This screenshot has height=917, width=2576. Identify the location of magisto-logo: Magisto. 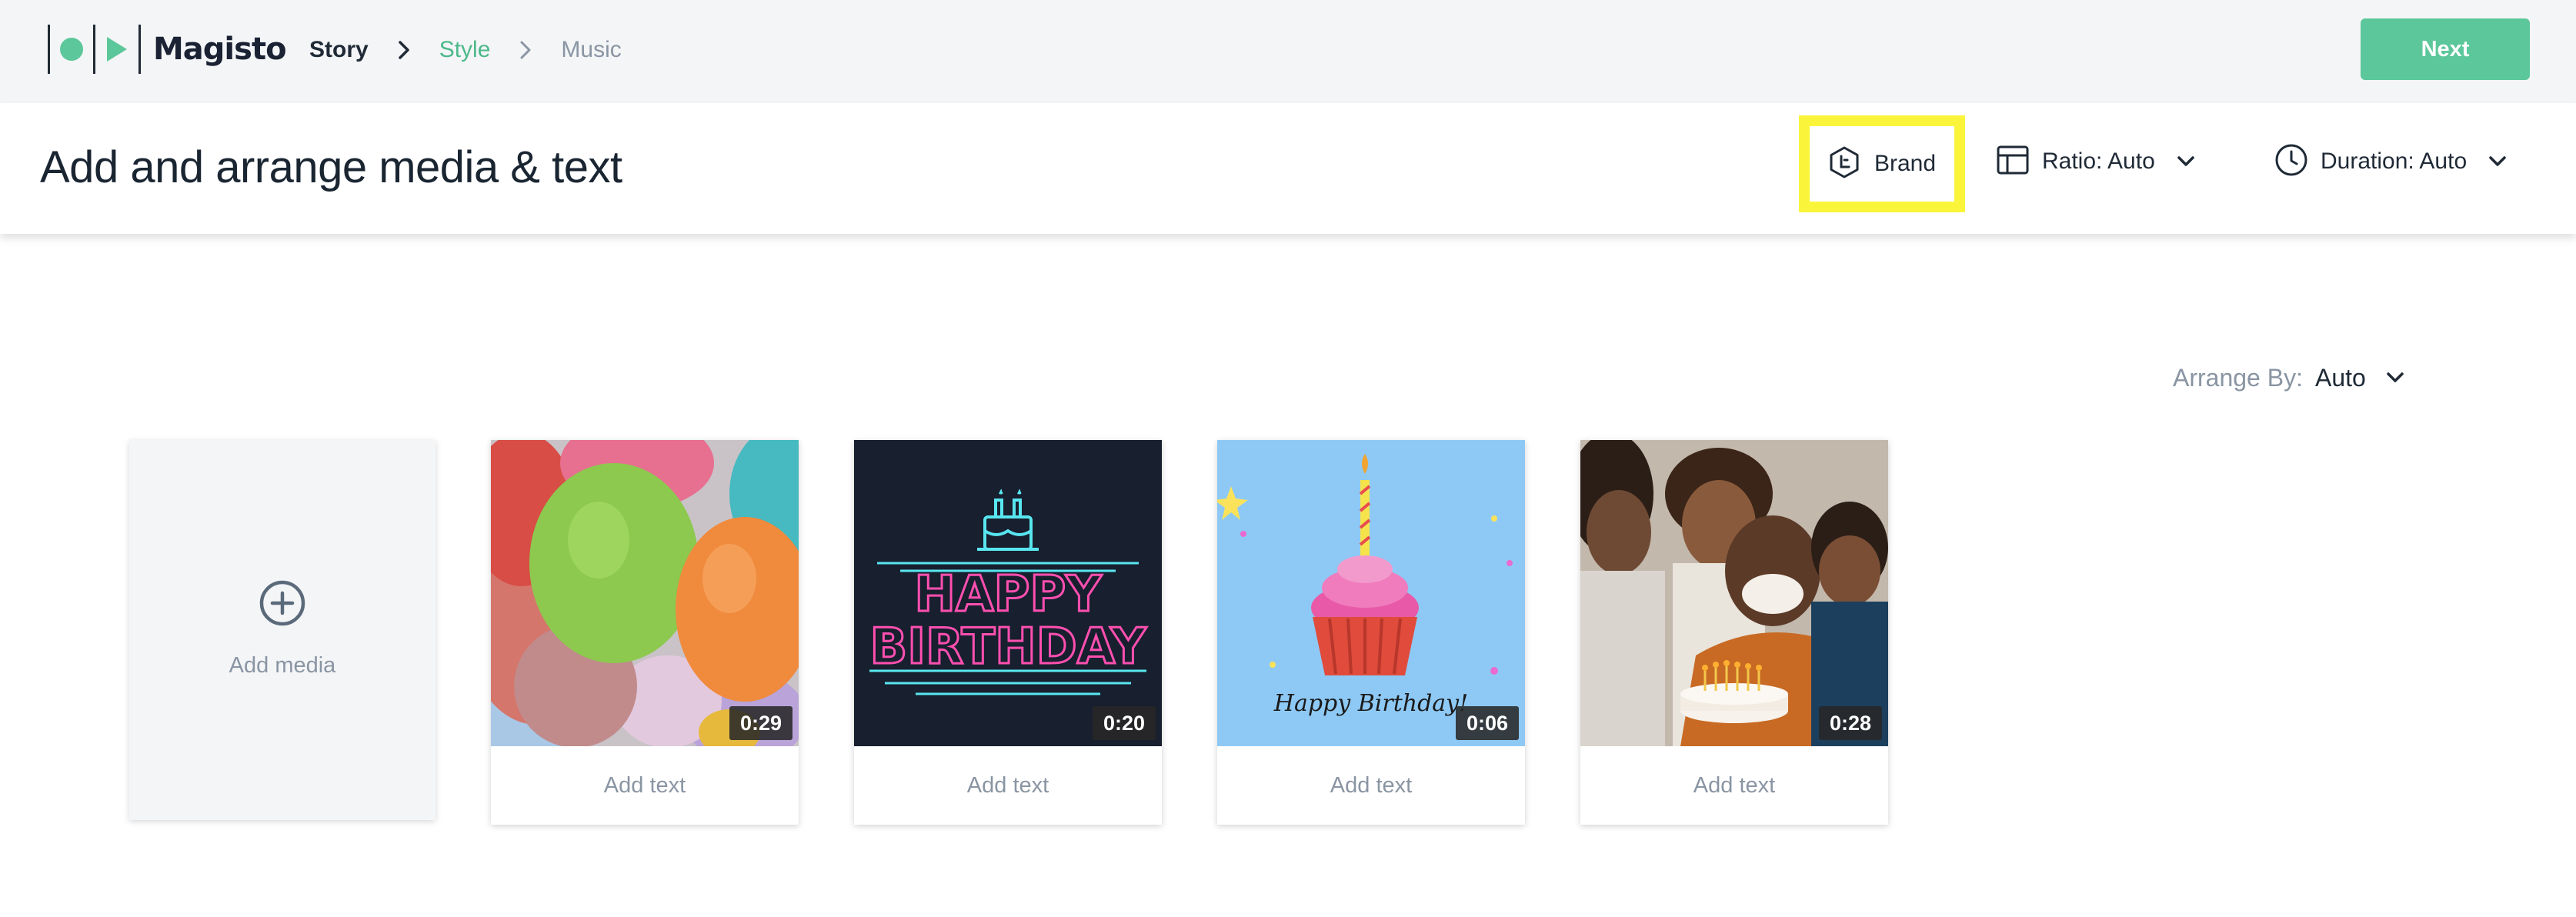
(167, 49).